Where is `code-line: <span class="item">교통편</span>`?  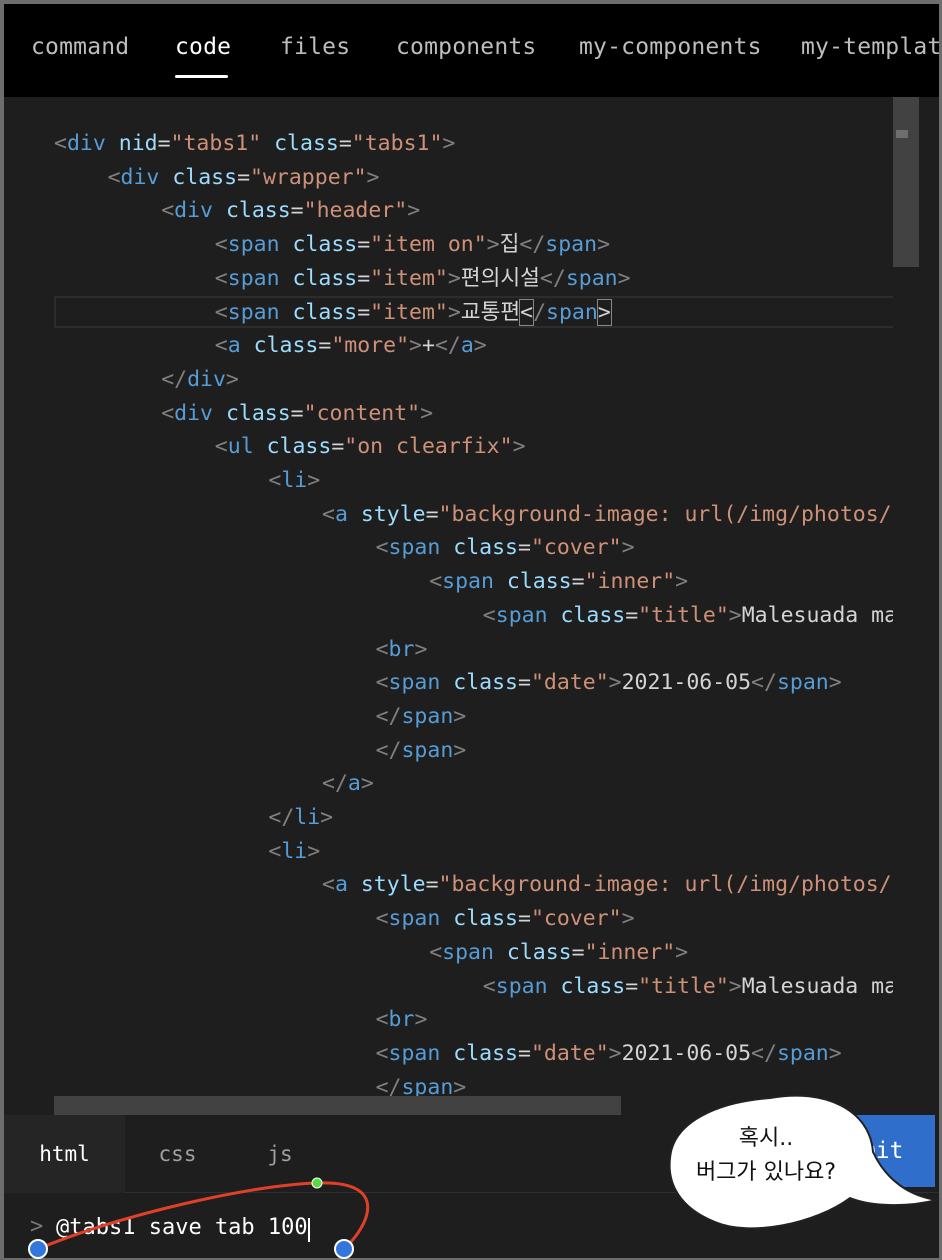
code-line: <span class="item">교통편</span> is located at coordinates (413, 313).